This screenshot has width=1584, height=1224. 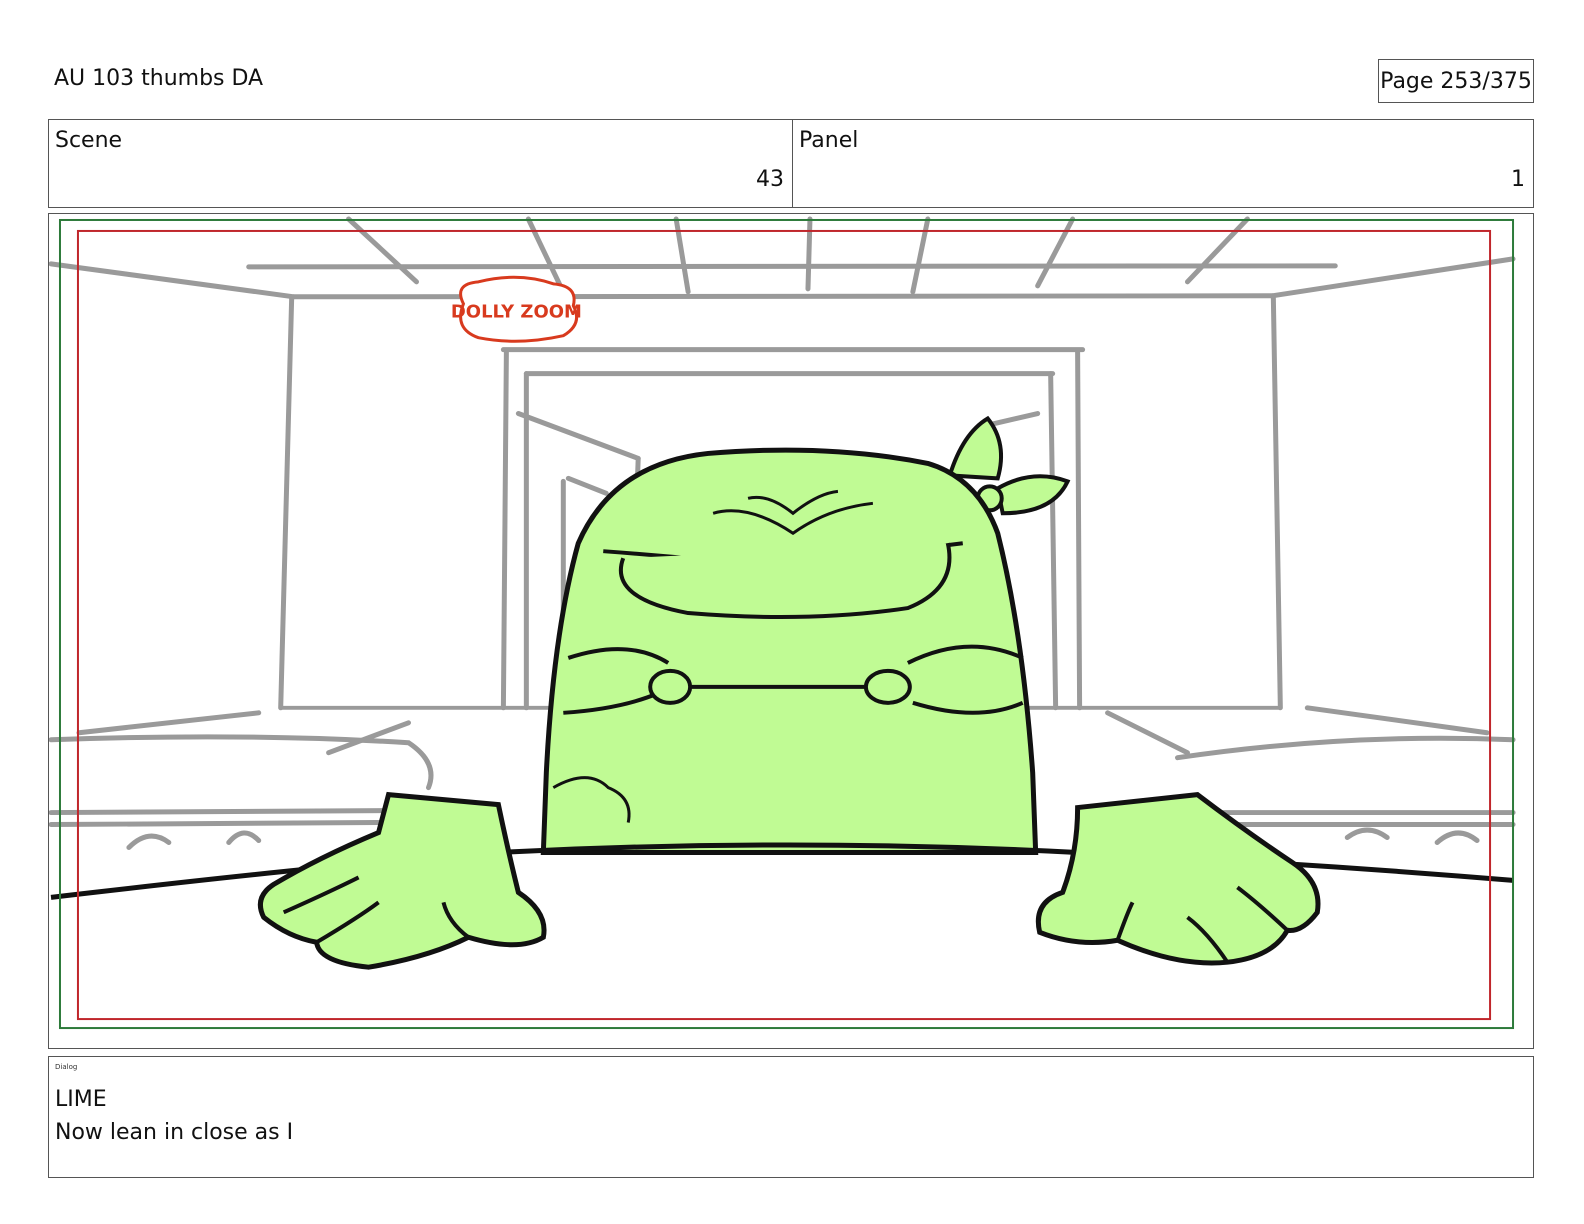 I want to click on document-title: AU 103 thumbs DA, so click(x=159, y=78).